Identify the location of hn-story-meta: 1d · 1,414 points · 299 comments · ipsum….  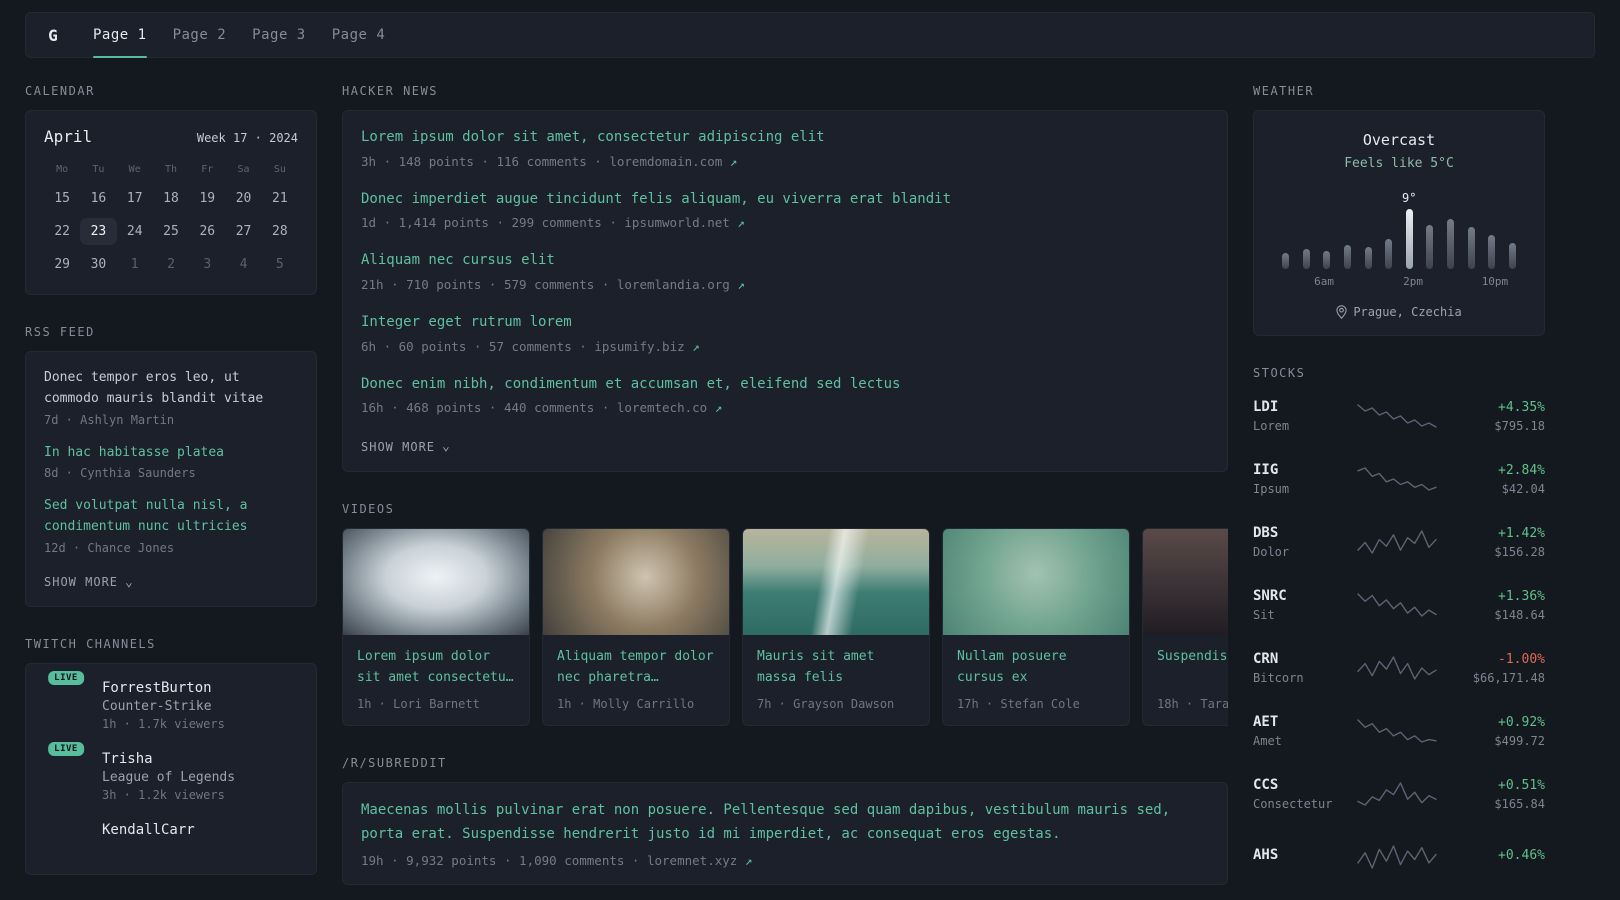
(553, 223).